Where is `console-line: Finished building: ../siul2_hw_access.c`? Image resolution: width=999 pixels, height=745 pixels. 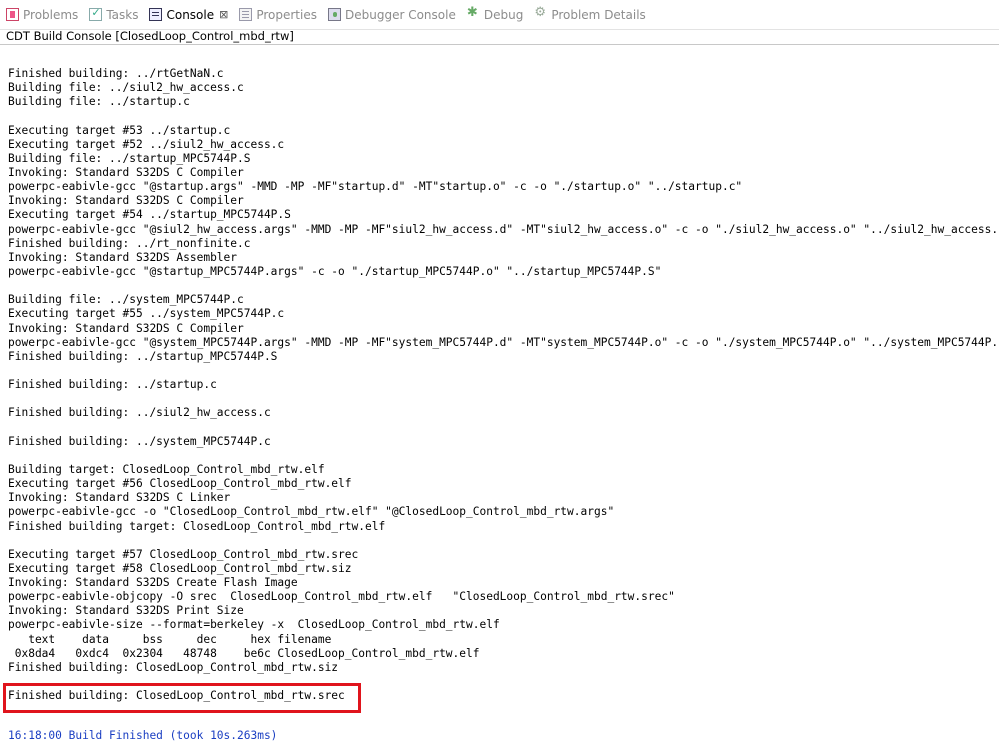
console-line: Finished building: ../siul2_hw_access.c is located at coordinates (139, 413).